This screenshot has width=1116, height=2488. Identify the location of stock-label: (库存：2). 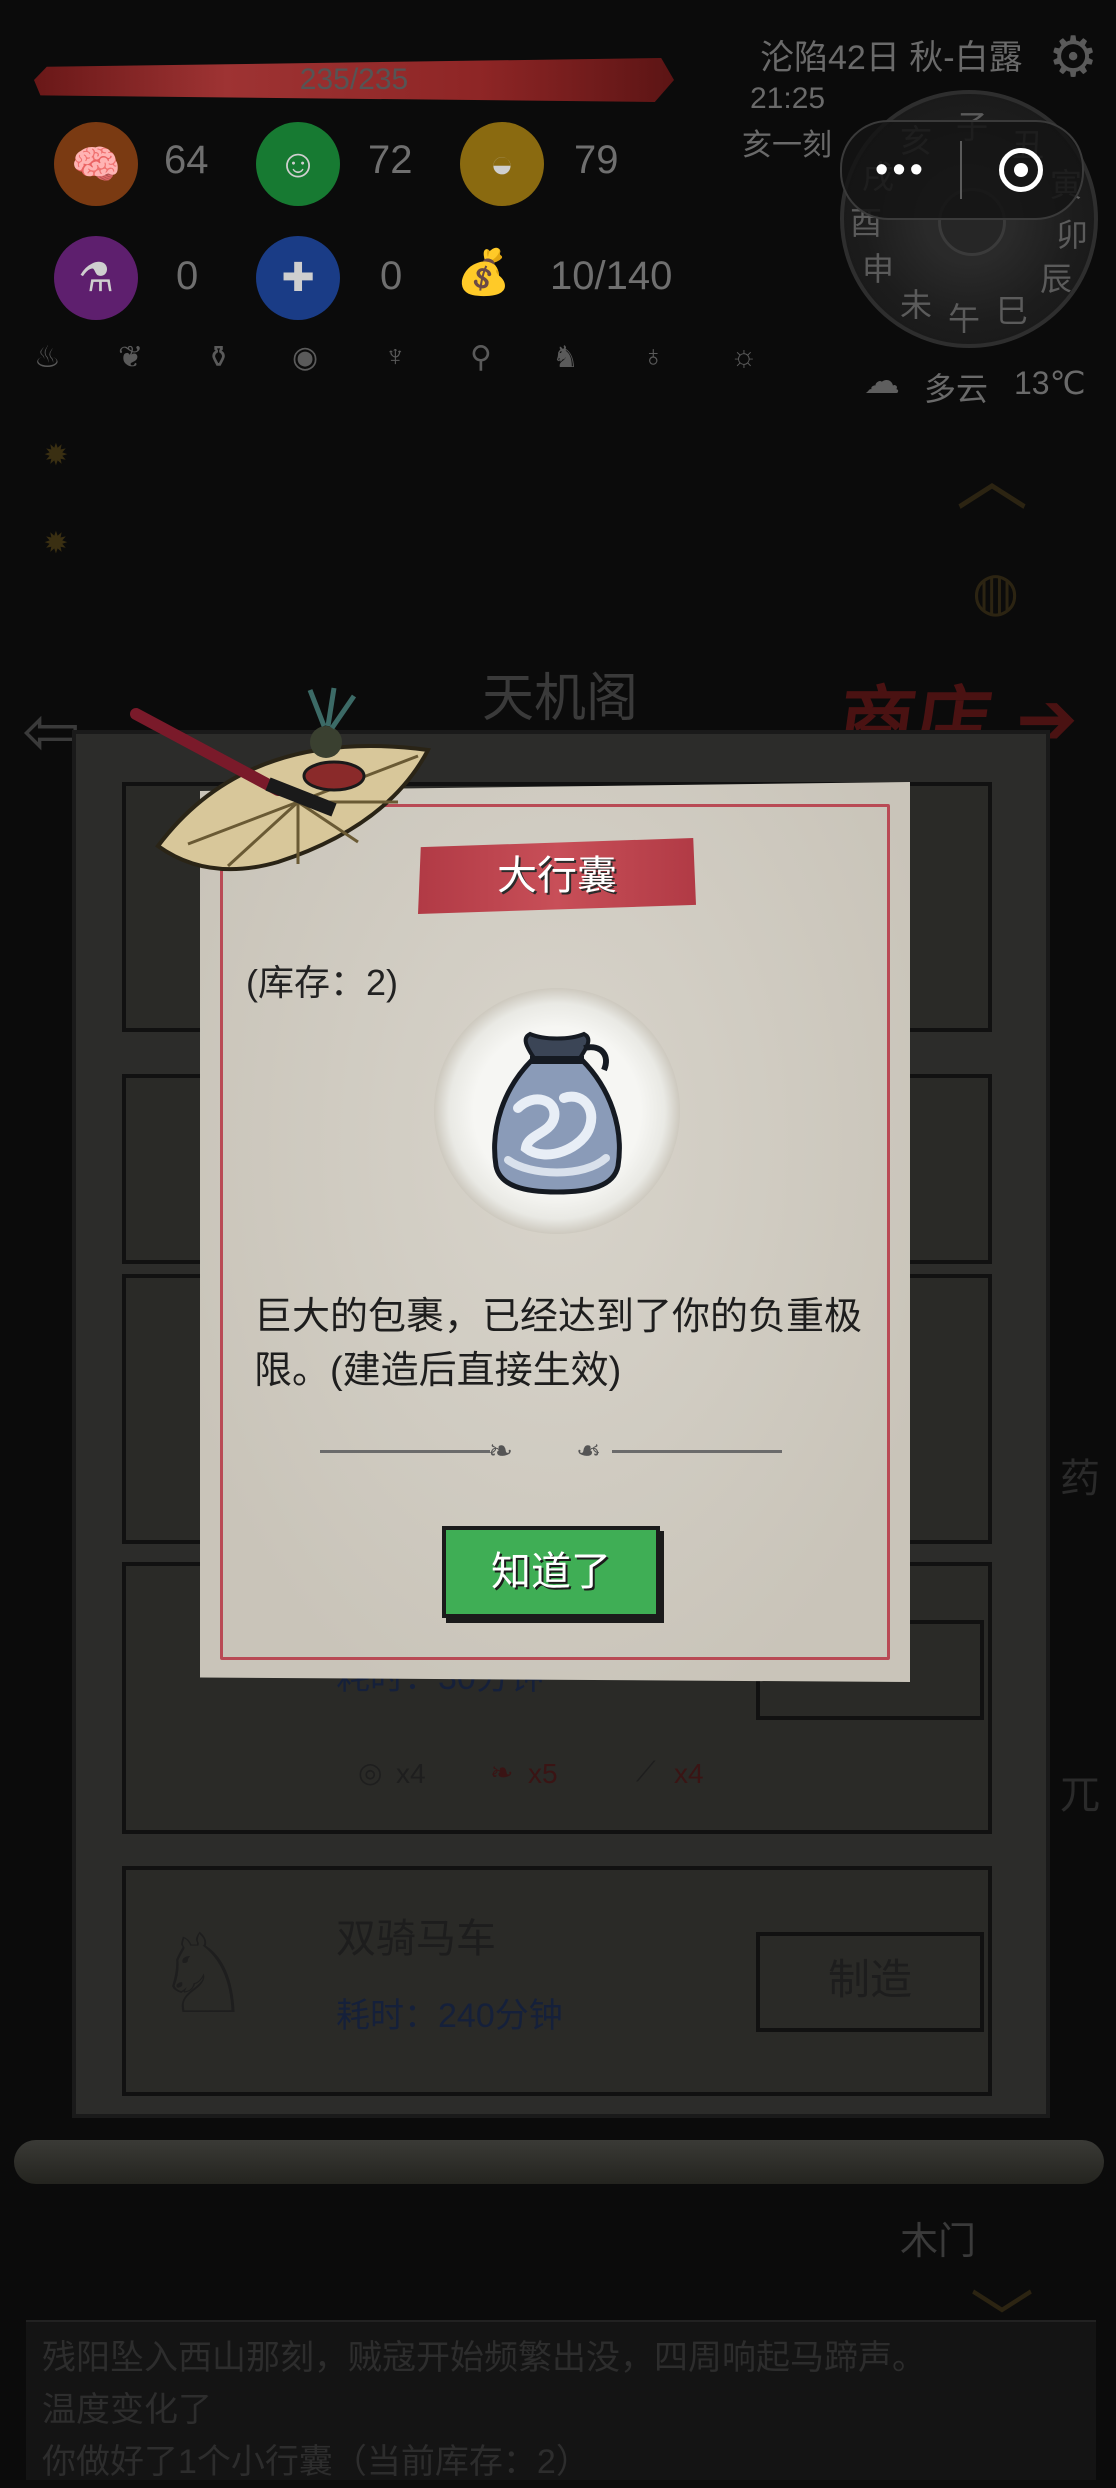
(322, 982).